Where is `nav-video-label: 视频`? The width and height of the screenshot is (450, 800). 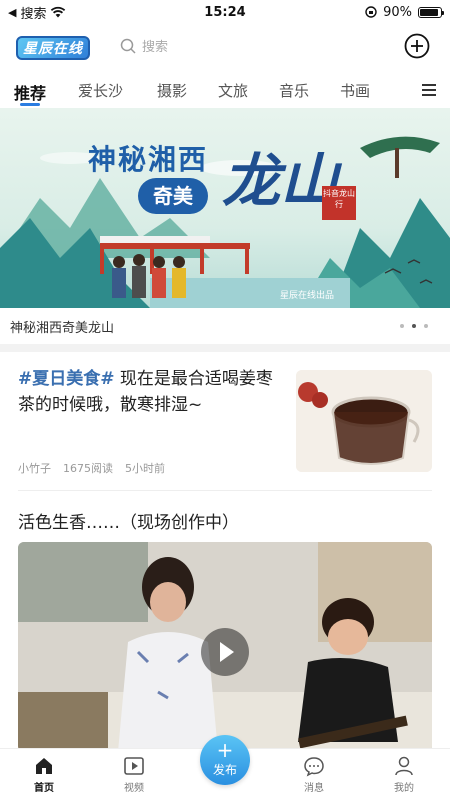 nav-video-label: 视频 is located at coordinates (134, 788).